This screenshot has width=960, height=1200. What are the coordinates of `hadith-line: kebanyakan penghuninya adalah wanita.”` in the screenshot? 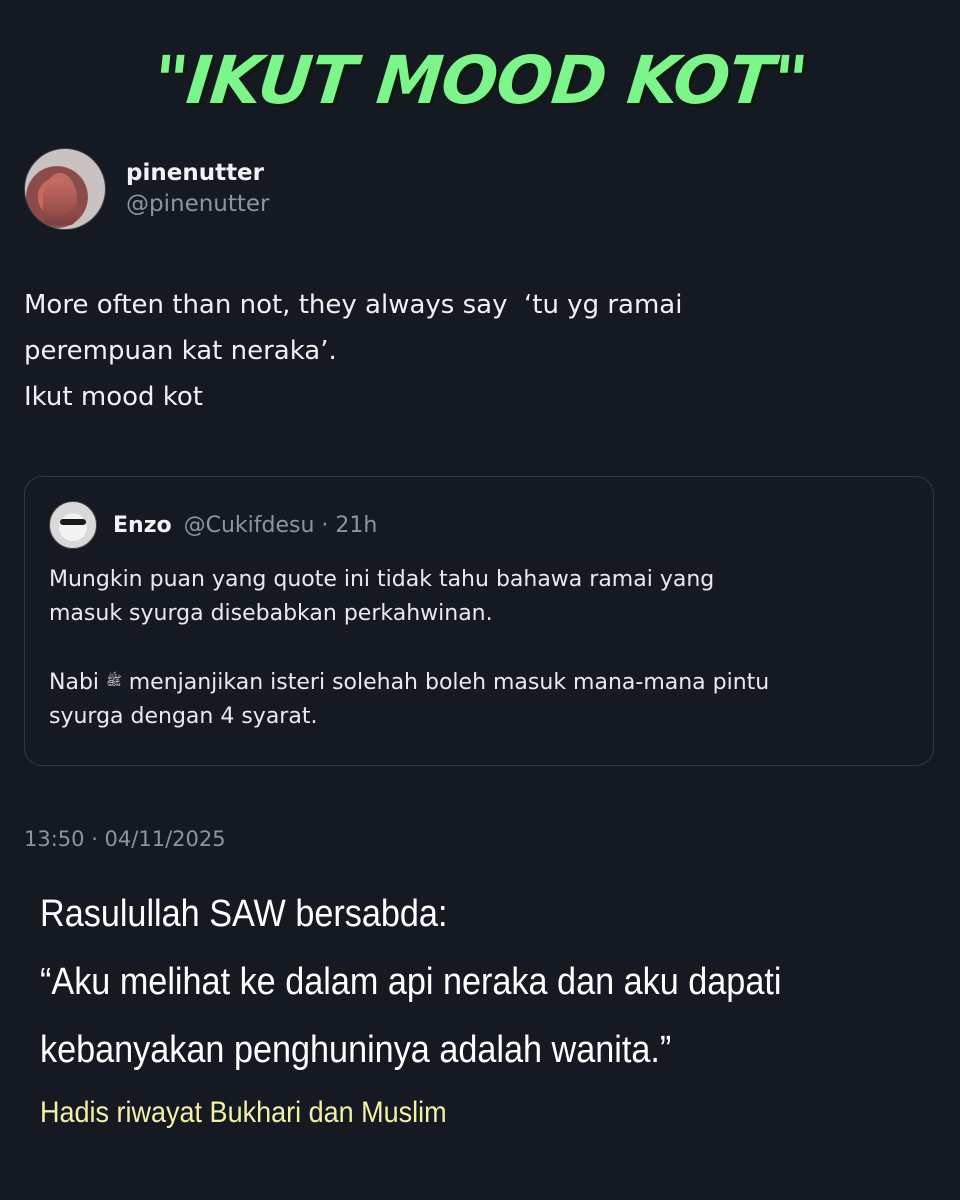 It's located at (356, 1050).